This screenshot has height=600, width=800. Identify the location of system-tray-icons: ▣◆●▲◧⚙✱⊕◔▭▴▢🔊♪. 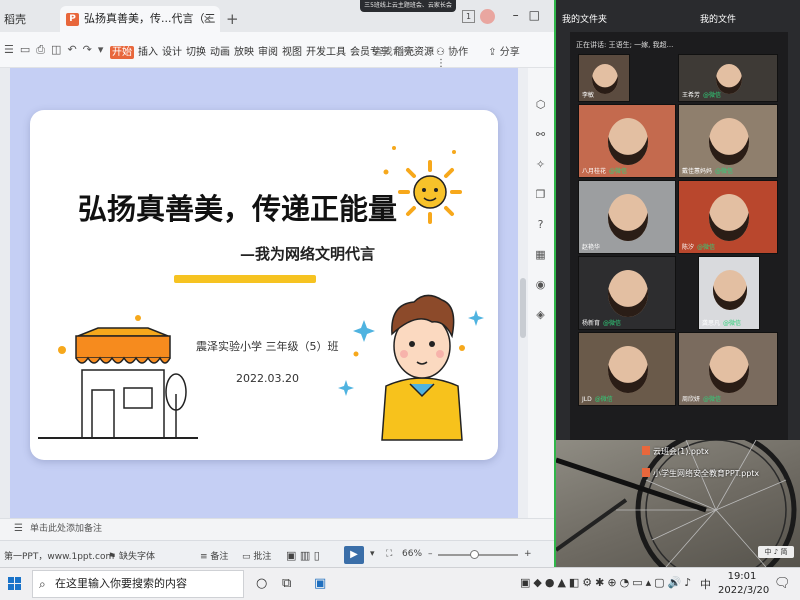
(607, 582).